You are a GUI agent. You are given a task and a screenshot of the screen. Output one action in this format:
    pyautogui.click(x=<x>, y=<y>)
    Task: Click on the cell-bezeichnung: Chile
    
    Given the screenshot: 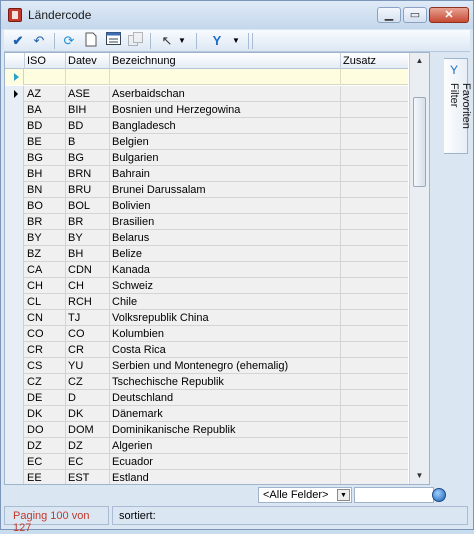 What is the action you would take?
    pyautogui.click(x=124, y=302)
    